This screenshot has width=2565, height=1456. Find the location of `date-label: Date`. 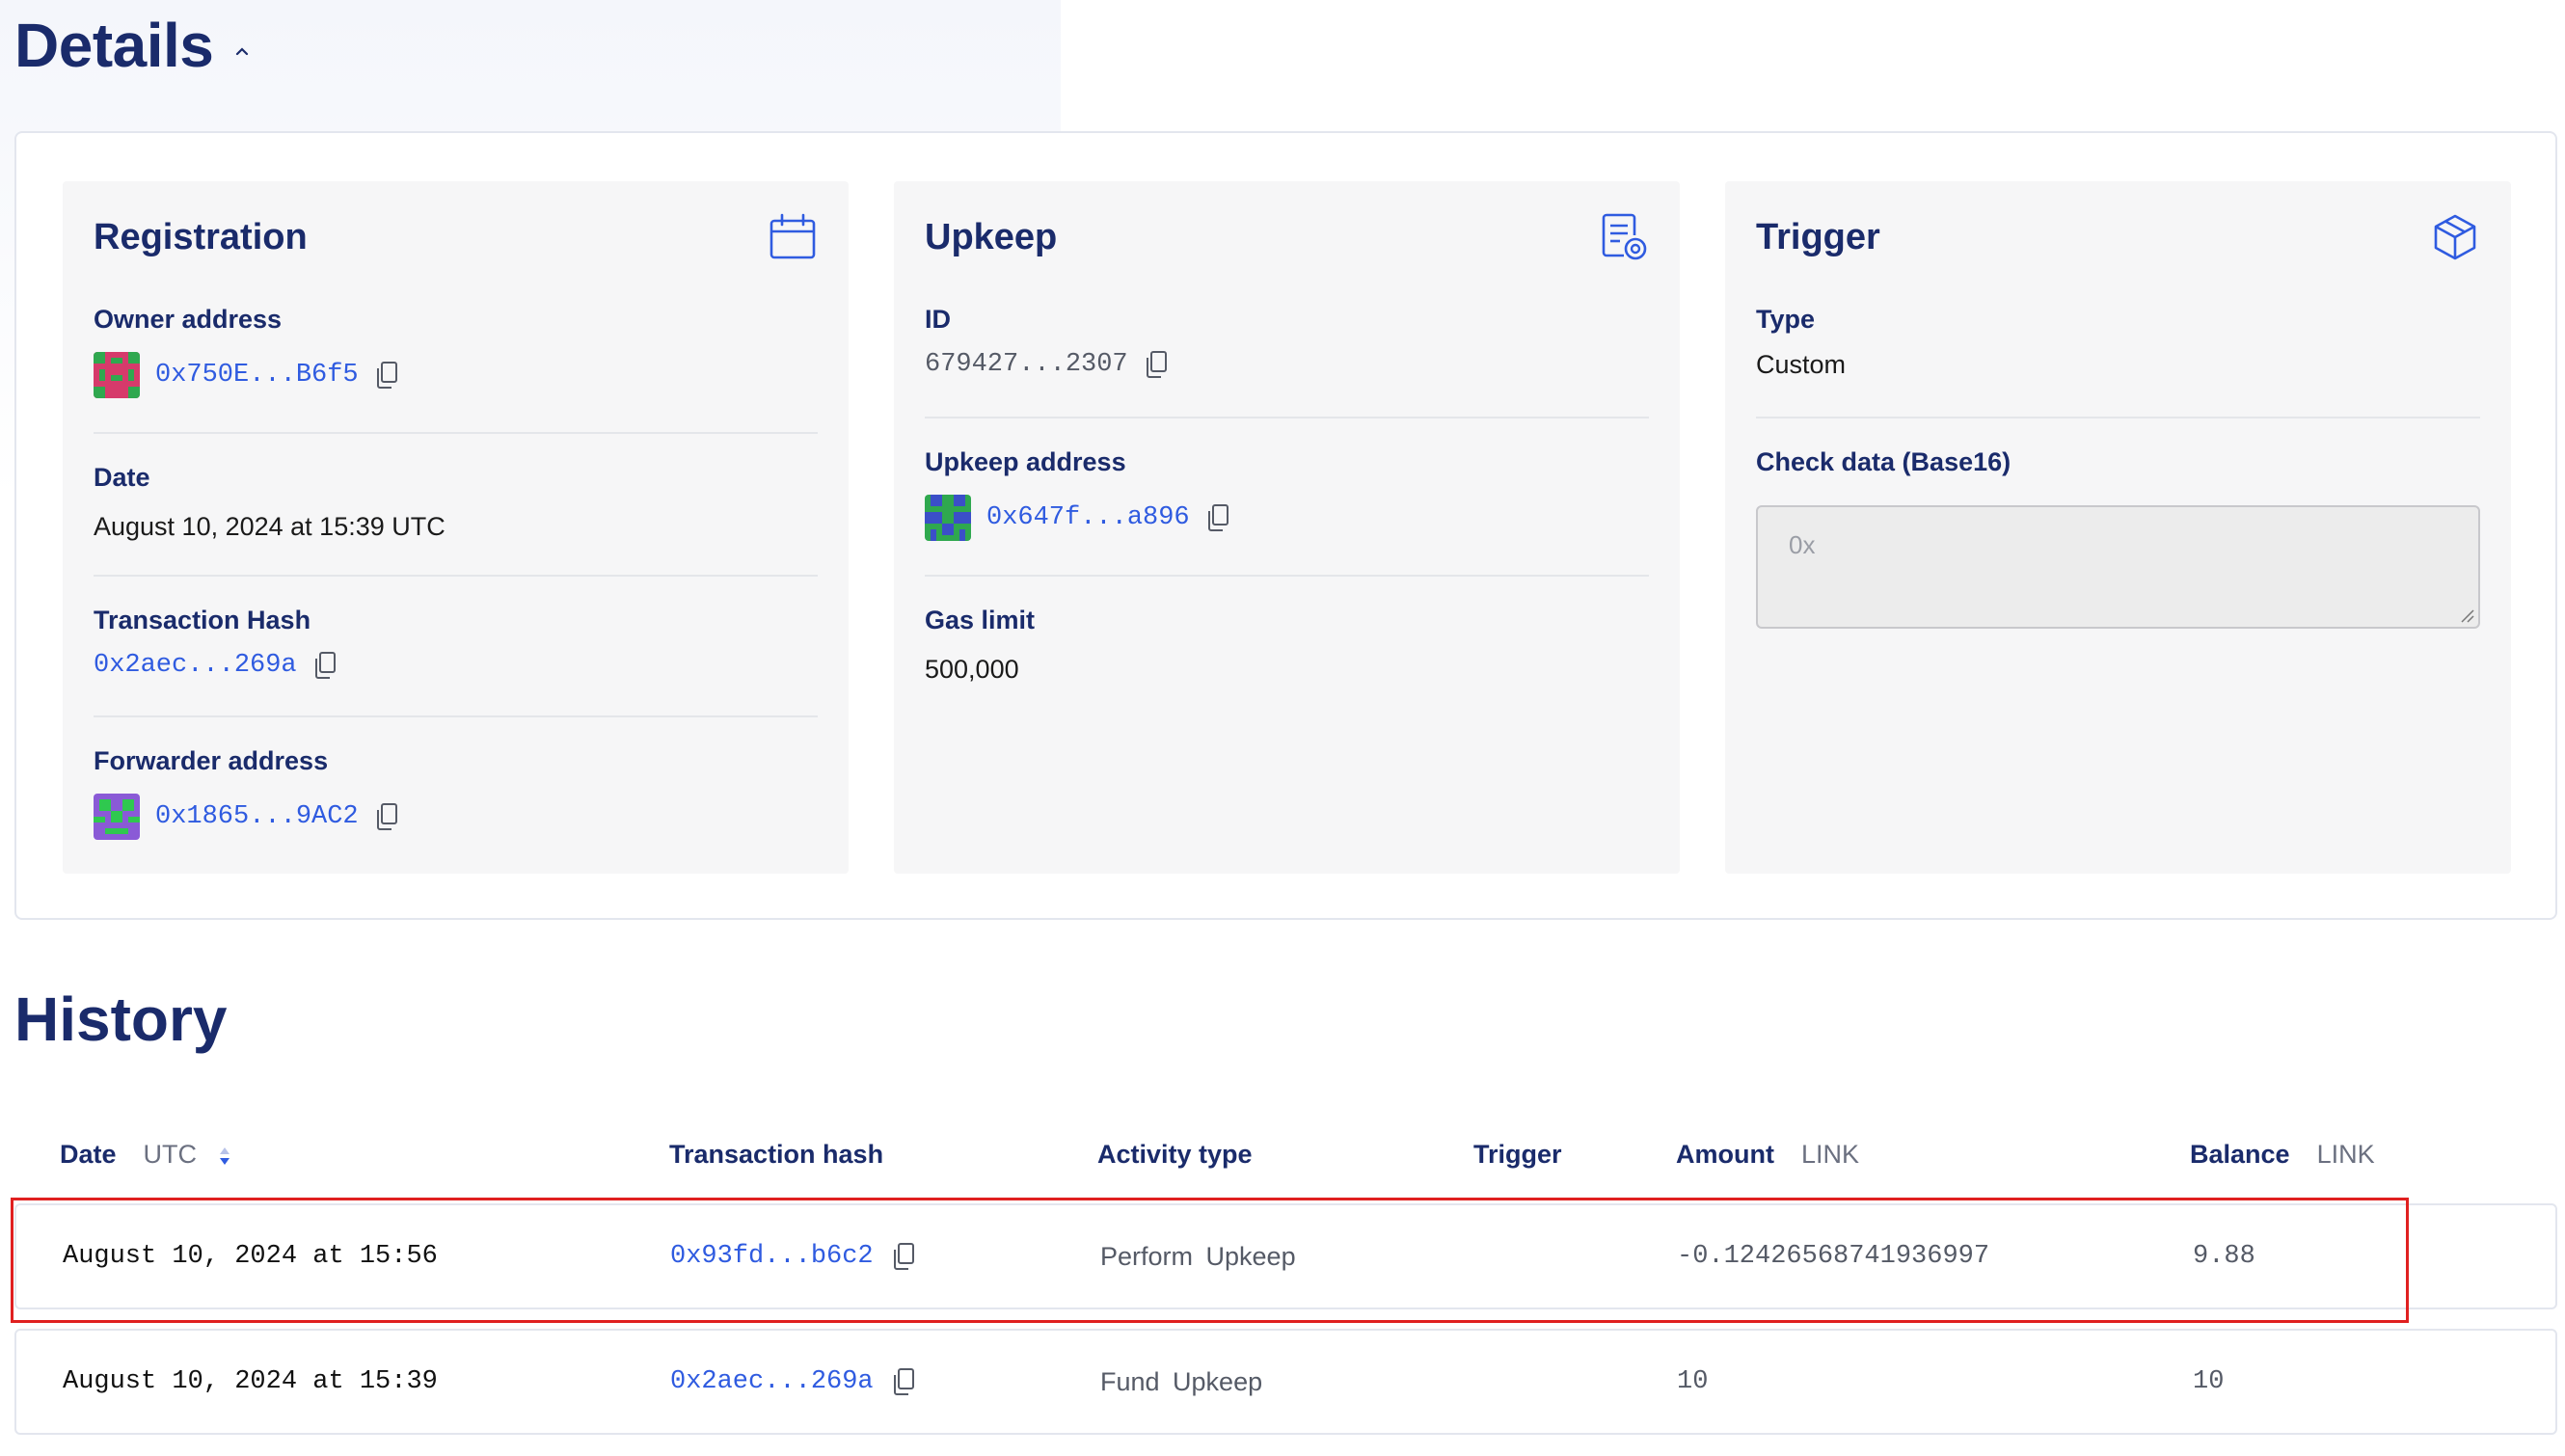

date-label: Date is located at coordinates (122, 477).